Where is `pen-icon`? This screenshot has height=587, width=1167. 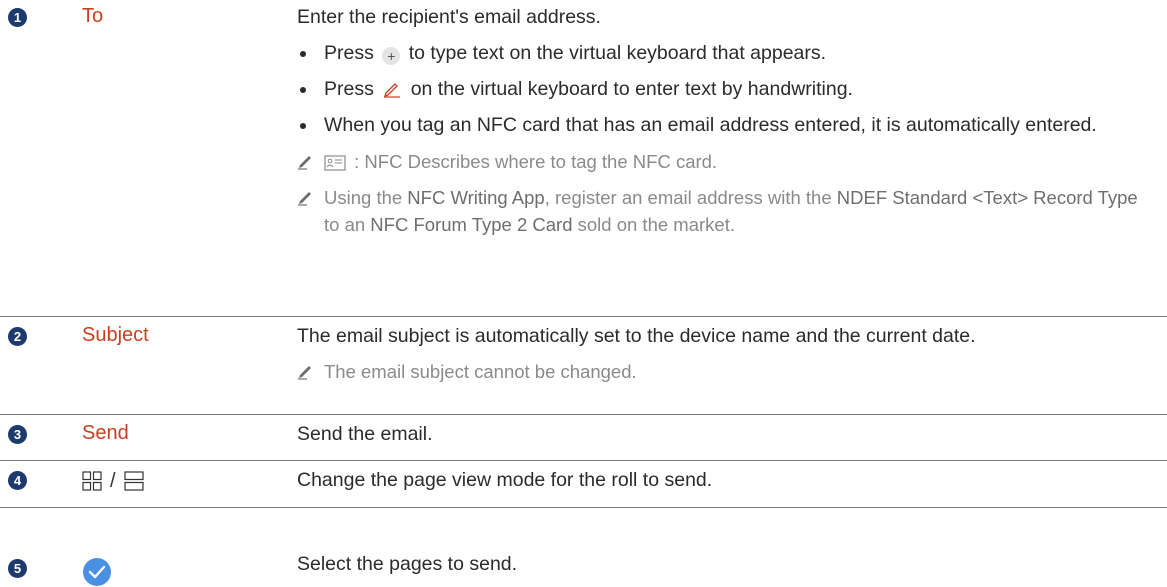 pen-icon is located at coordinates (392, 90).